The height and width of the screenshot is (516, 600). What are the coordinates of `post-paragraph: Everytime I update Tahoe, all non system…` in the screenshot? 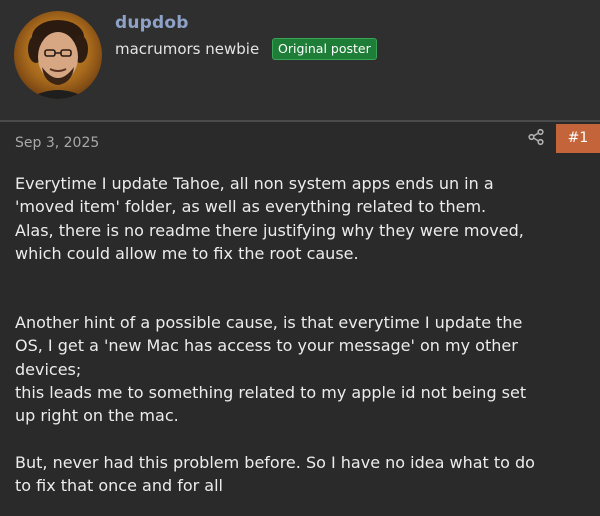 It's located at (269, 218).